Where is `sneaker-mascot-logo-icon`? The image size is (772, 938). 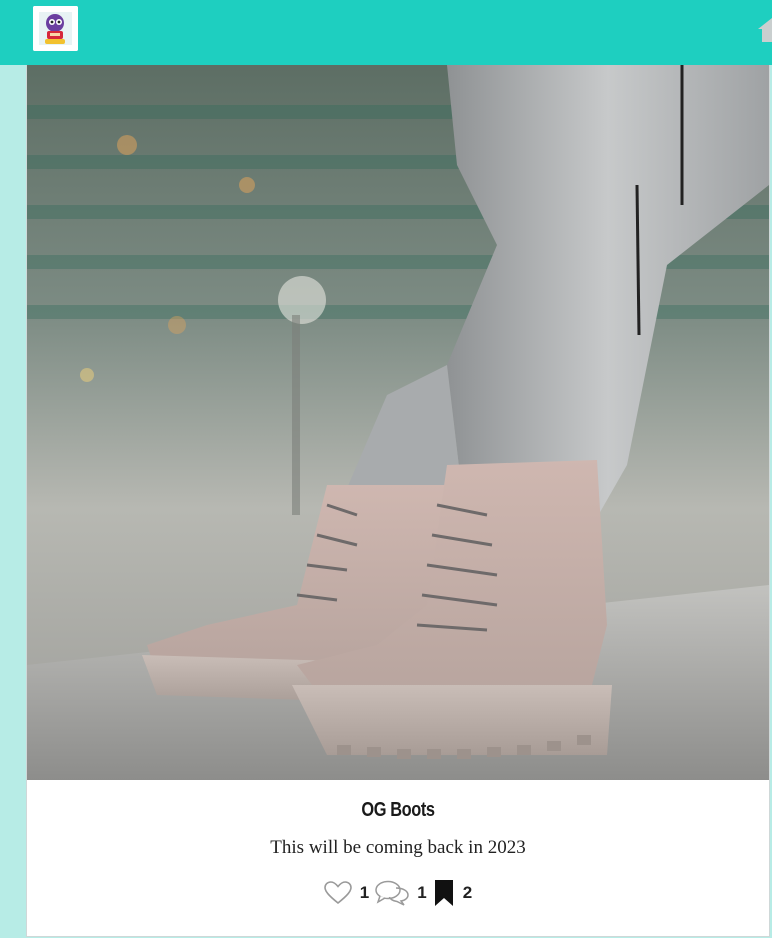 sneaker-mascot-logo-icon is located at coordinates (55, 28).